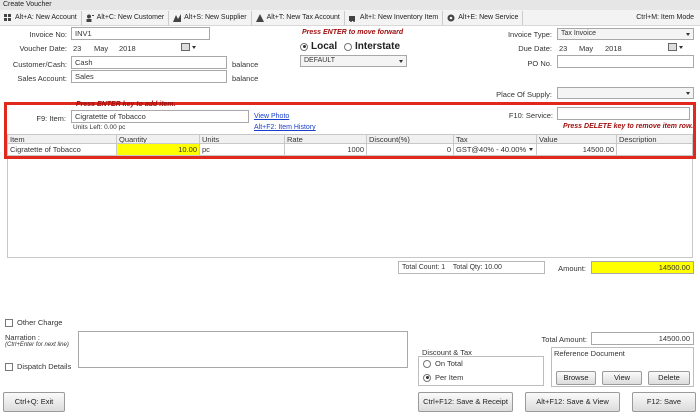 This screenshot has width=700, height=414. Describe the element at coordinates (675, 47) in the screenshot. I see `due-date-picker` at that location.